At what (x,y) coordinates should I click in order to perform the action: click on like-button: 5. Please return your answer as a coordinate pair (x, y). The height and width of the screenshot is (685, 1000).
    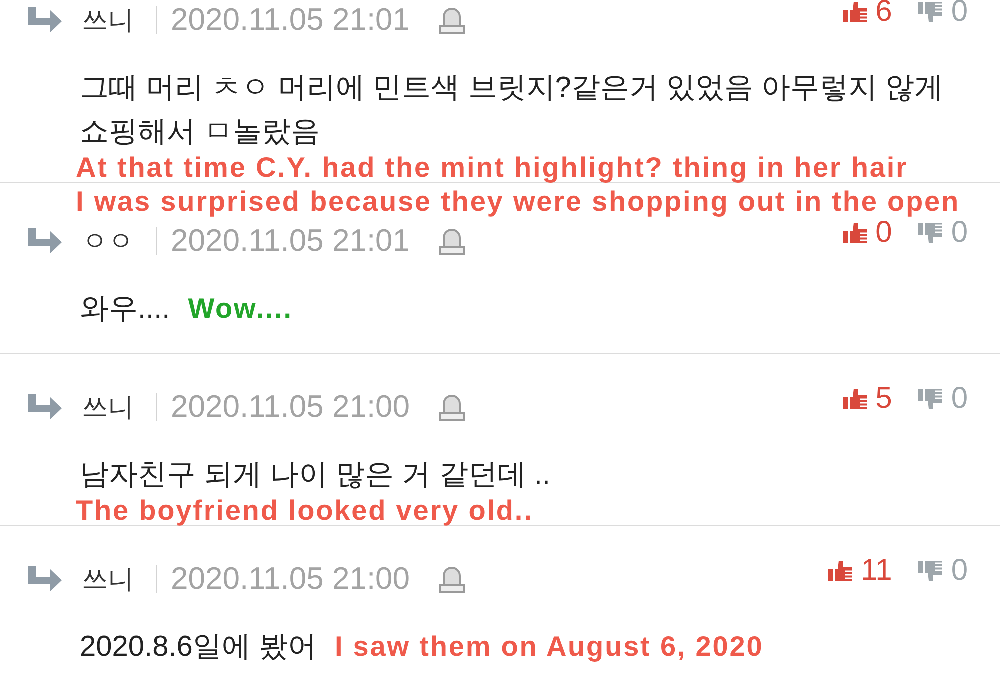
    Looking at the image, I should click on (867, 399).